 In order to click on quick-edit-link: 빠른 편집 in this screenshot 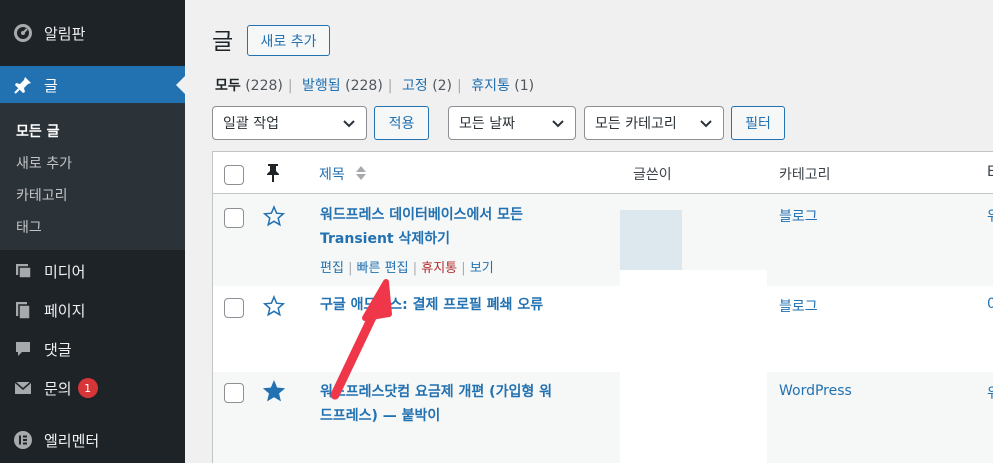, I will do `click(383, 268)`.